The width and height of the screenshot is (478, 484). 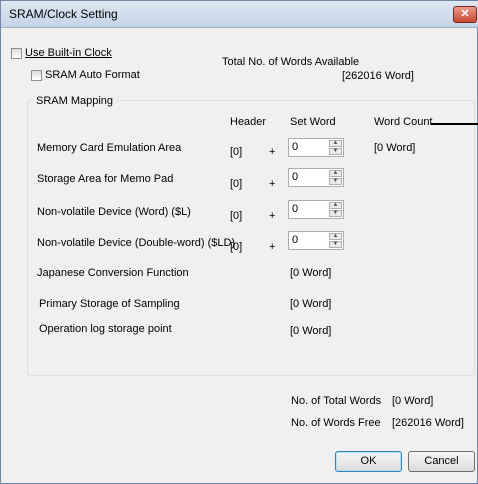 I want to click on row-plus-memo-pad: +, so click(x=272, y=184).